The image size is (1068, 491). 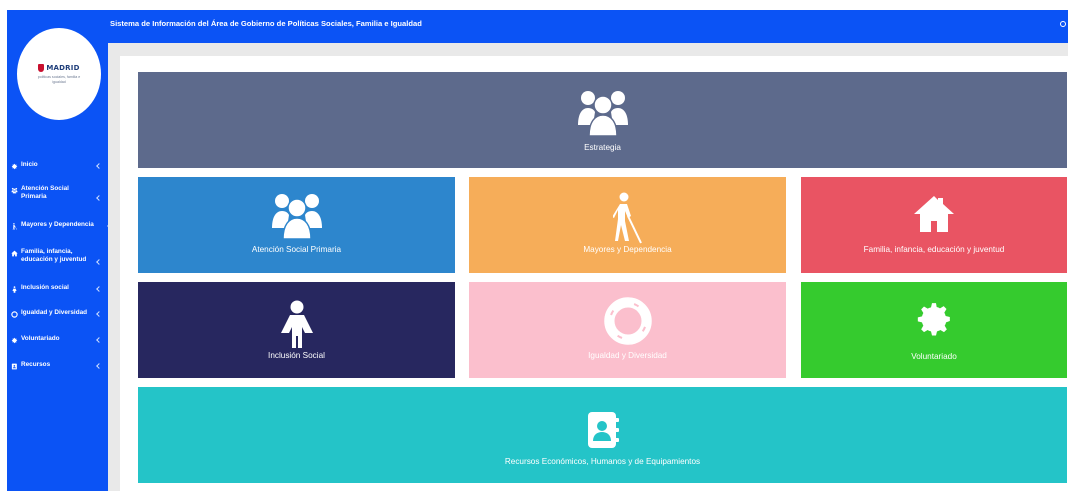 What do you see at coordinates (54, 312) in the screenshot?
I see `sidebar-item-label: Igualdad y Diversidad` at bounding box center [54, 312].